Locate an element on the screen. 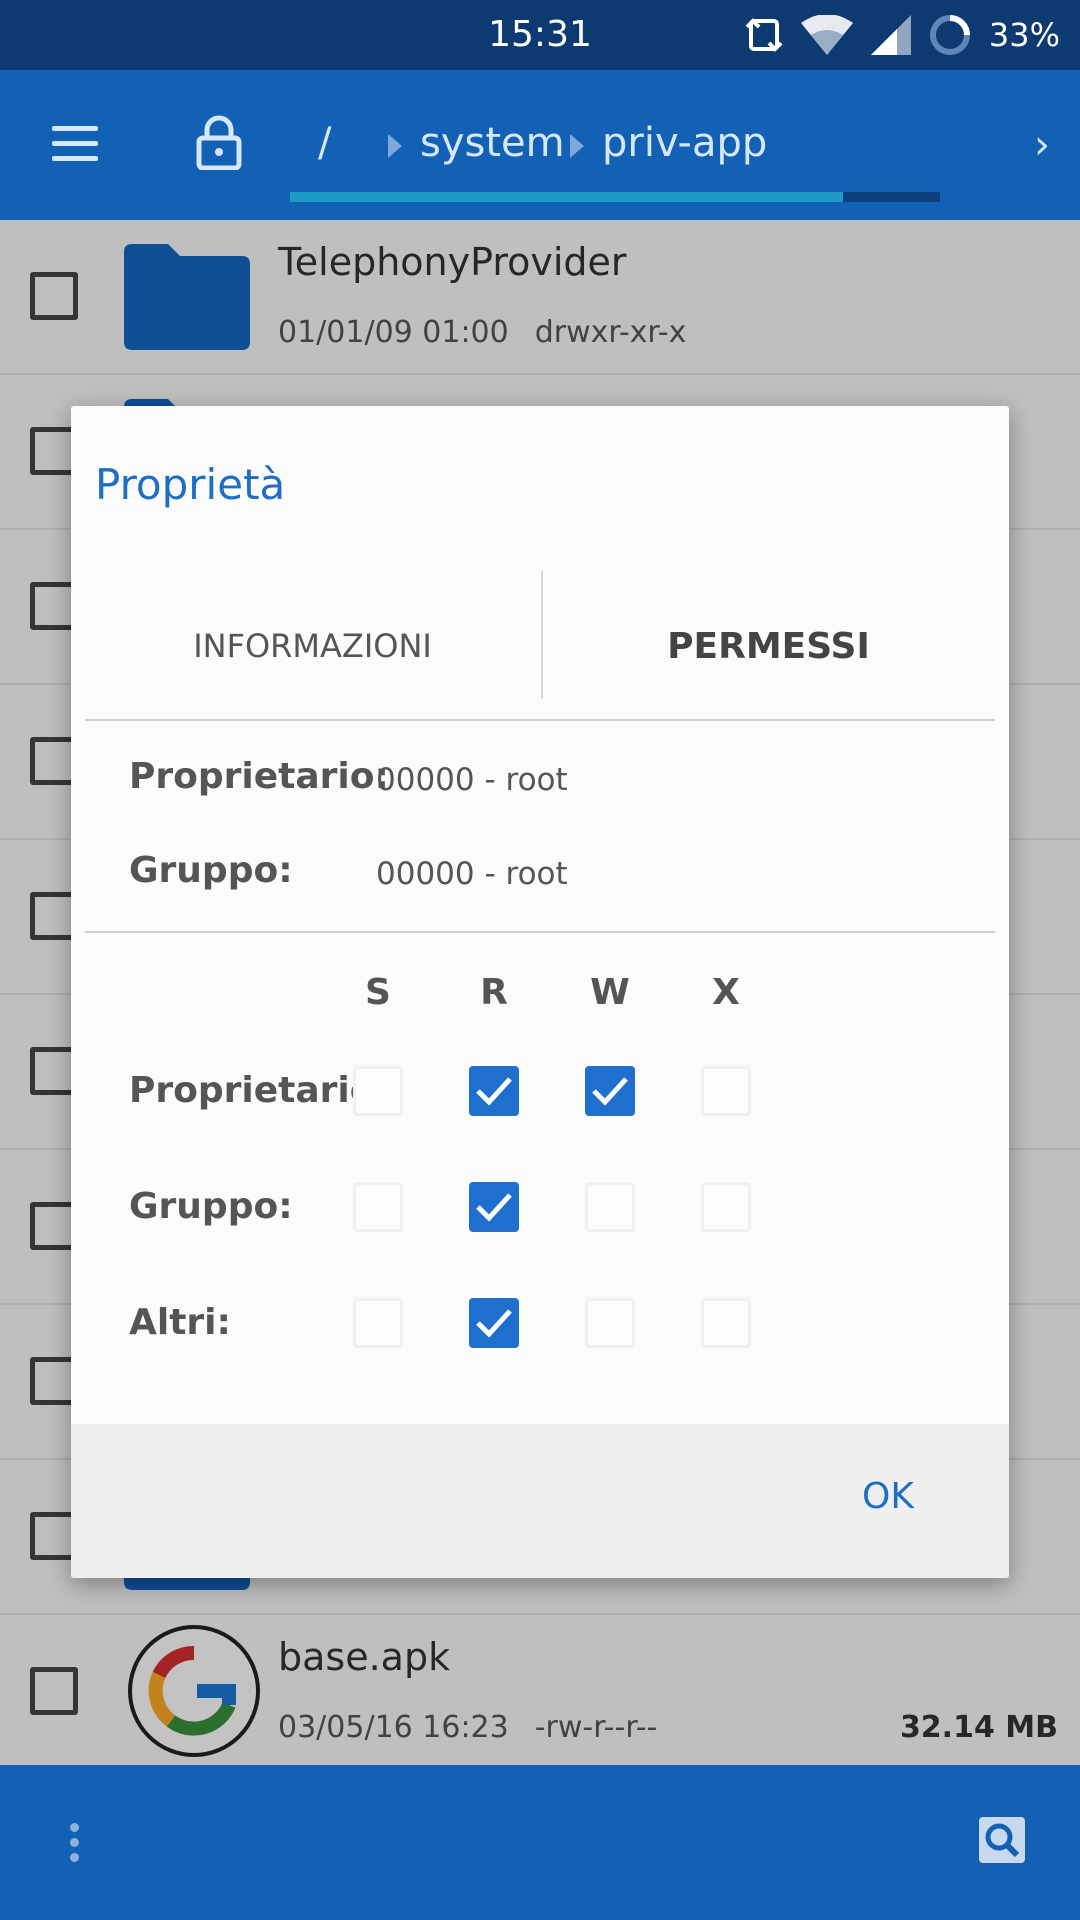 The width and height of the screenshot is (1080, 1920). owner-label: Proprietario: is located at coordinates (259, 776).